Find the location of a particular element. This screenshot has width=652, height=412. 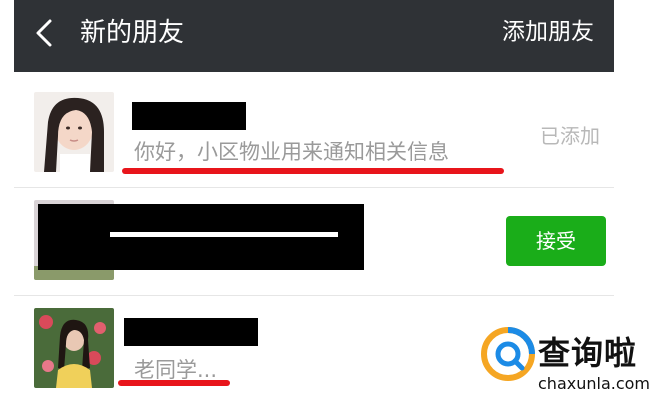

status-added-label: 已添加 is located at coordinates (570, 136).